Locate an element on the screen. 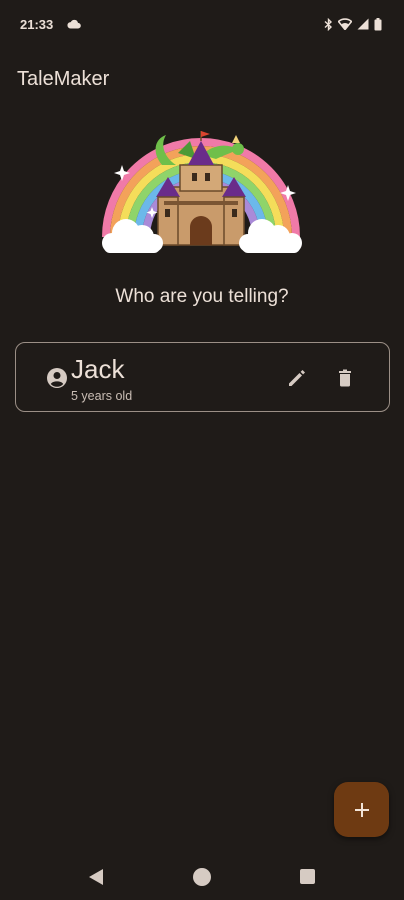 The image size is (404, 900). system-nav-bar is located at coordinates (202, 876).